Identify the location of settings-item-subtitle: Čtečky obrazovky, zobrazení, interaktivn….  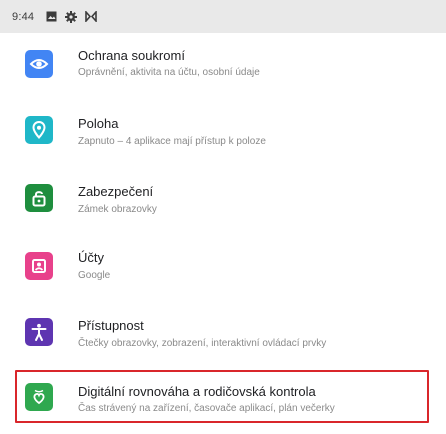
(202, 343).